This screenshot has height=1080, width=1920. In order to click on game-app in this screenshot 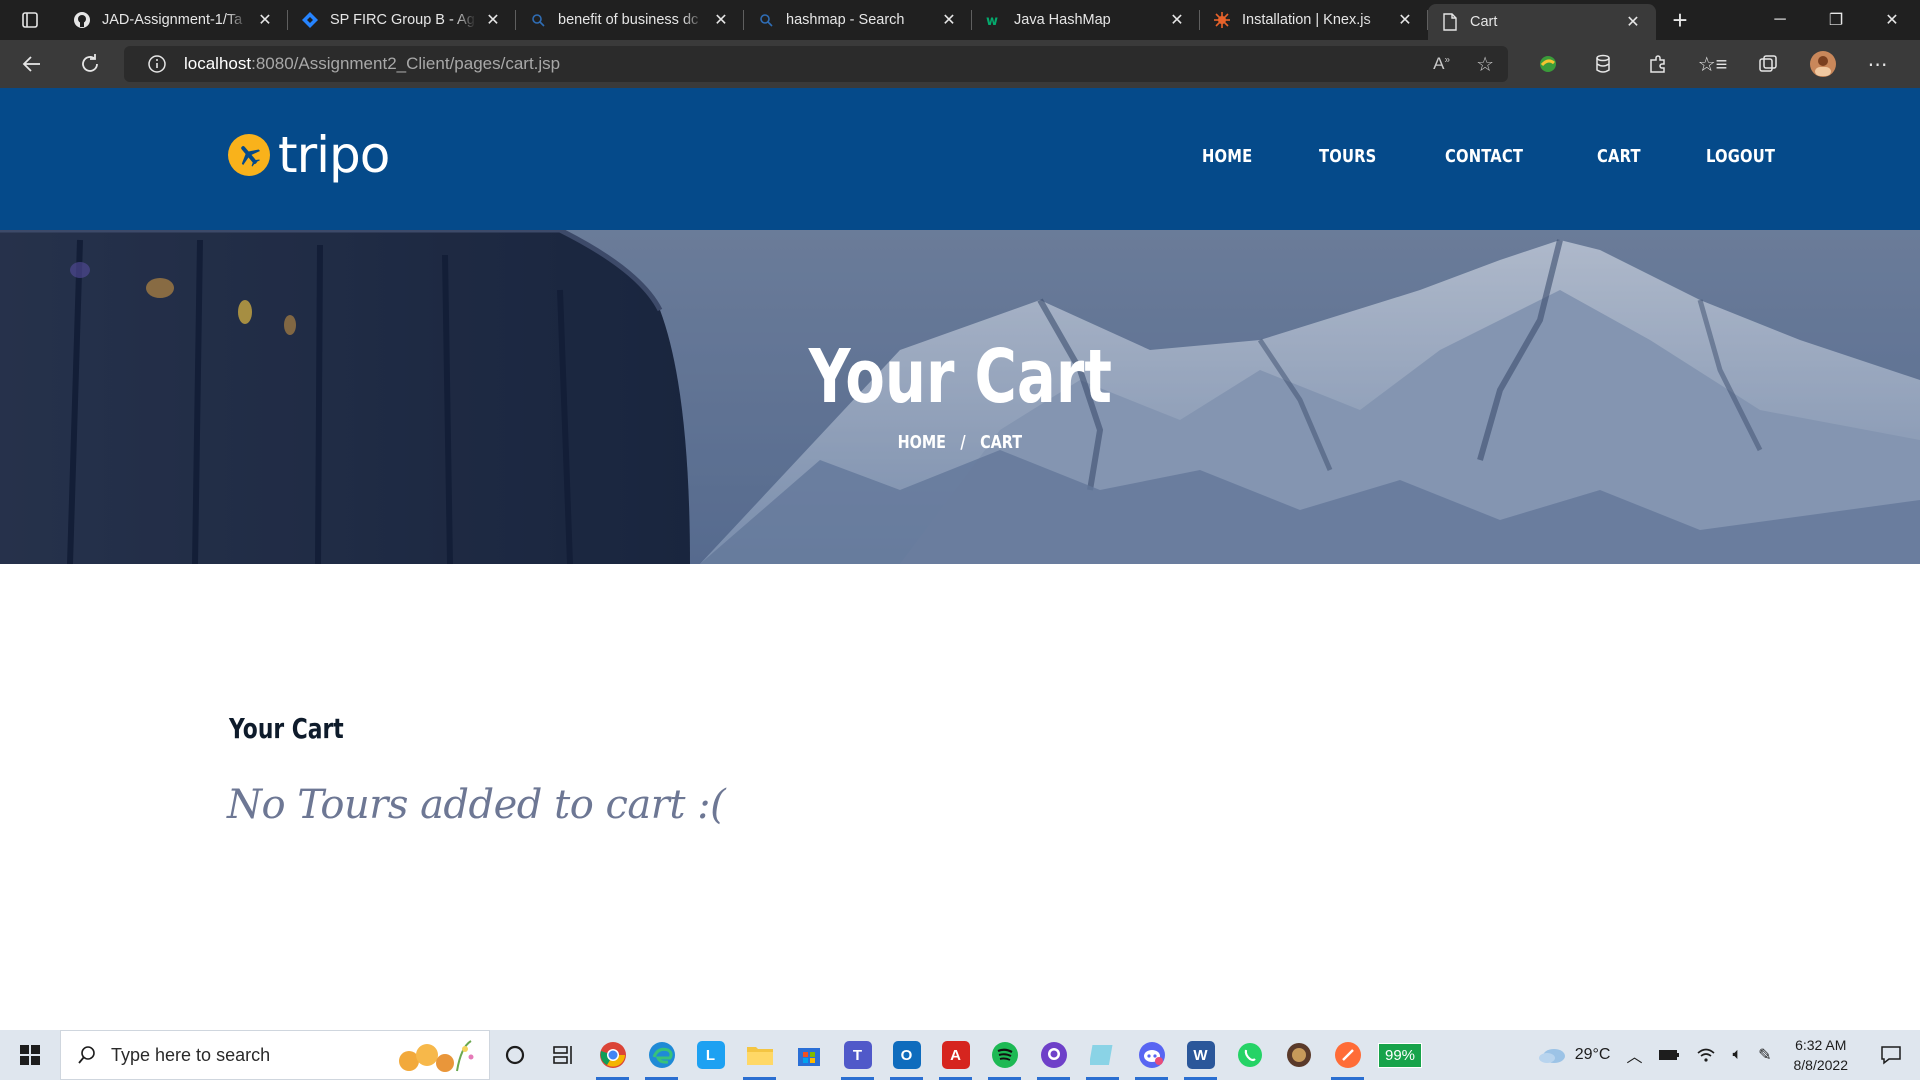, I will do `click(1298, 1055)`.